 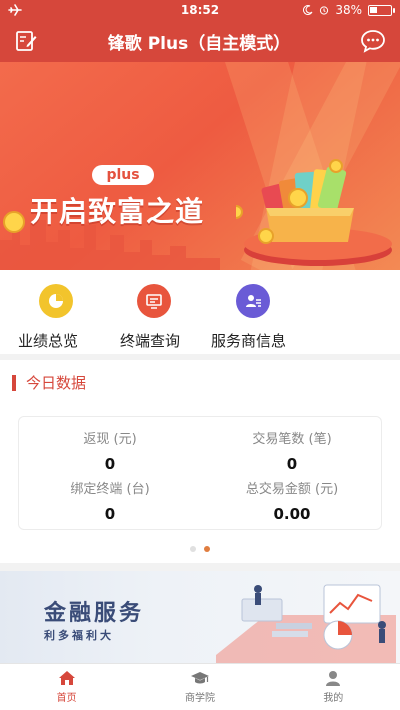 I want to click on finance-illustration, so click(x=306, y=623).